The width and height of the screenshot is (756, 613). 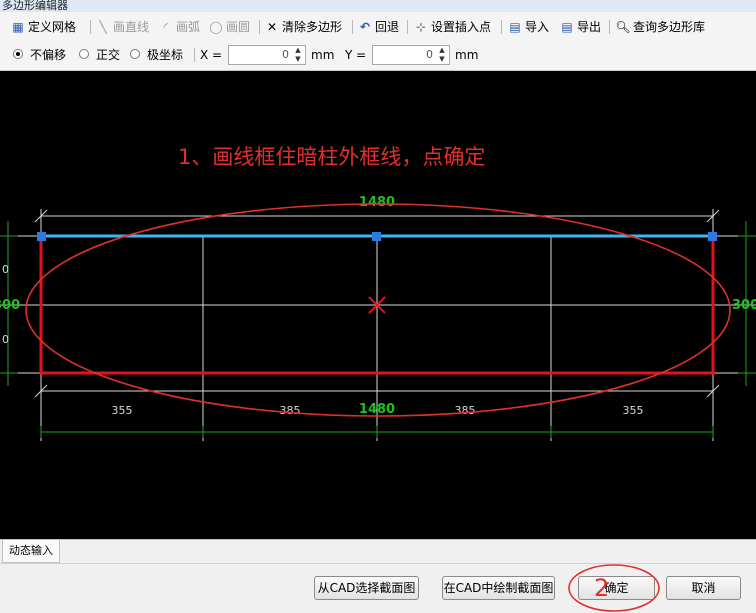 What do you see at coordinates (498, 588) in the screenshot?
I see `draw-in-cad-button: 在CAD中绘制截面图` at bounding box center [498, 588].